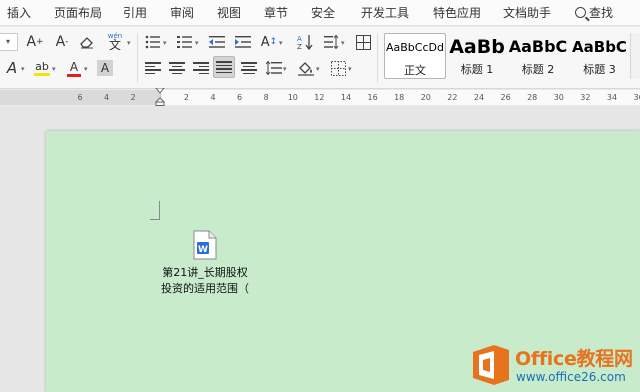 The image size is (640, 392). I want to click on svg-text: Z, so click(299, 46).